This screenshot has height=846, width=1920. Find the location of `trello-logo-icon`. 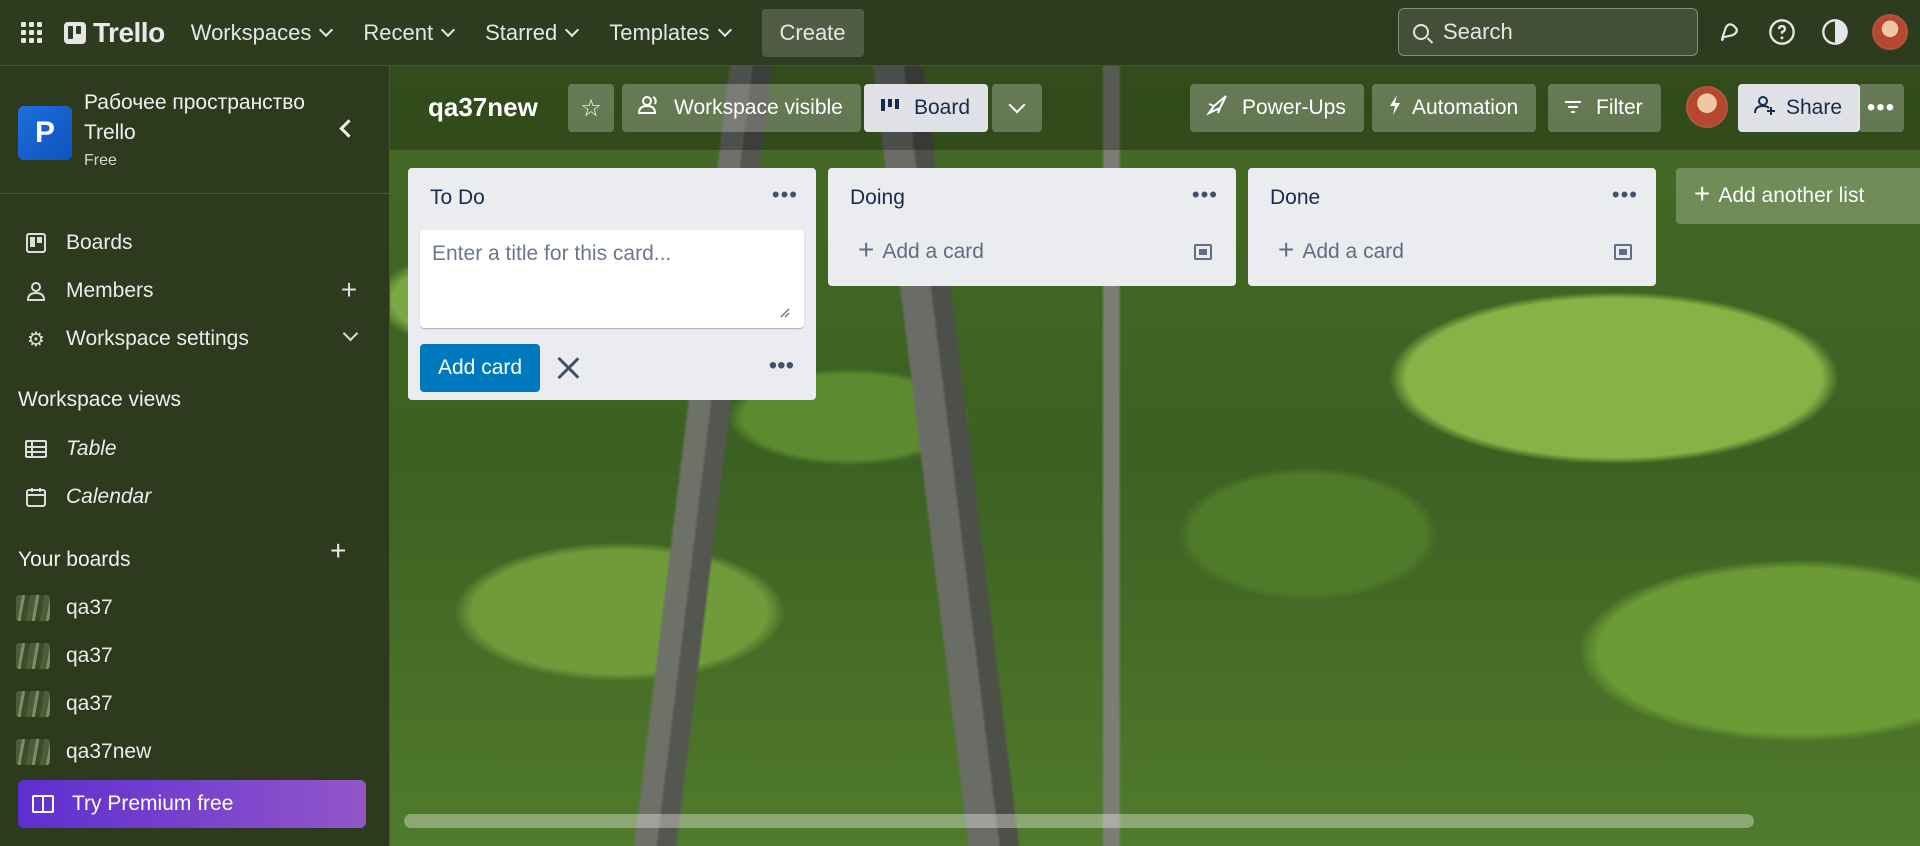

trello-logo-icon is located at coordinates (75, 32).